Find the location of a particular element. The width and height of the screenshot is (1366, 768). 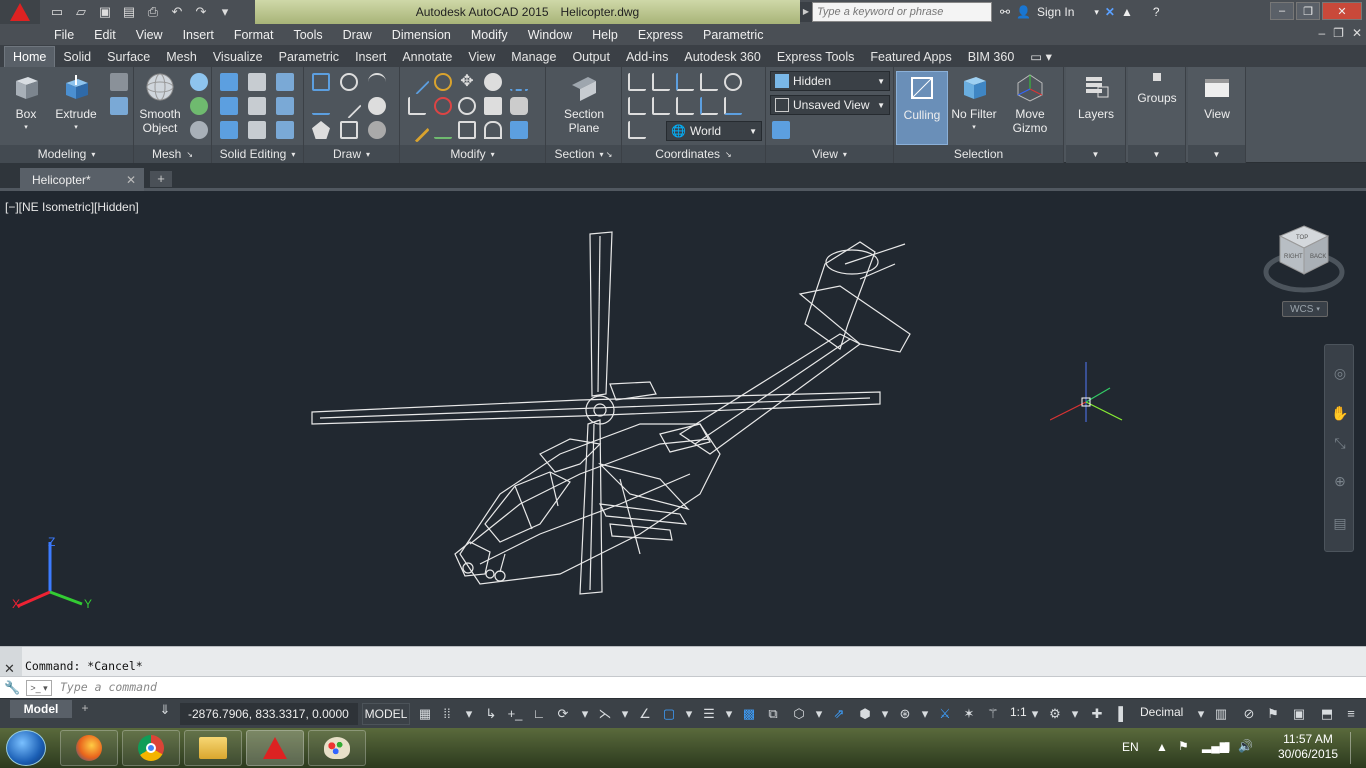

annotation-scale-value: 1:1 is located at coordinates (1018, 712).